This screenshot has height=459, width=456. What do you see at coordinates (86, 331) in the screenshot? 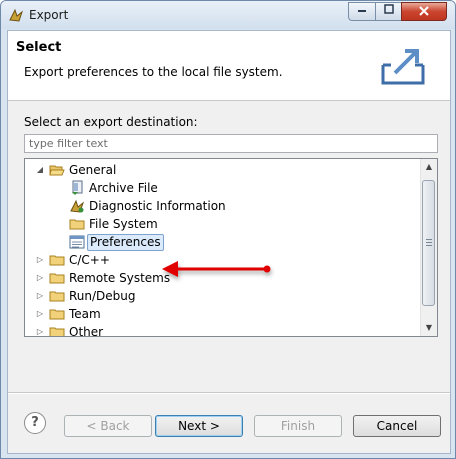
I see `tree-item-label: Other` at bounding box center [86, 331].